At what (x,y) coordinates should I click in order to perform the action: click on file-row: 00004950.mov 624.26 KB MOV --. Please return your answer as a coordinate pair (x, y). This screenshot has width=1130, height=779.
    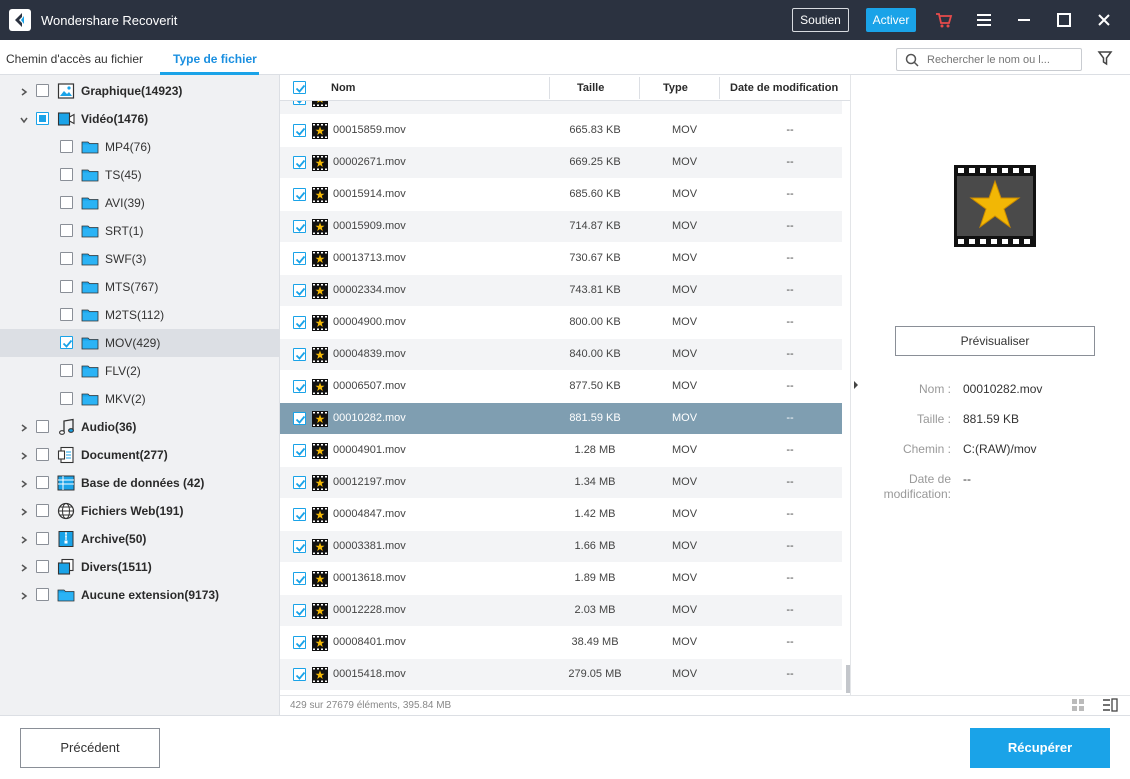
    Looking at the image, I should click on (561, 108).